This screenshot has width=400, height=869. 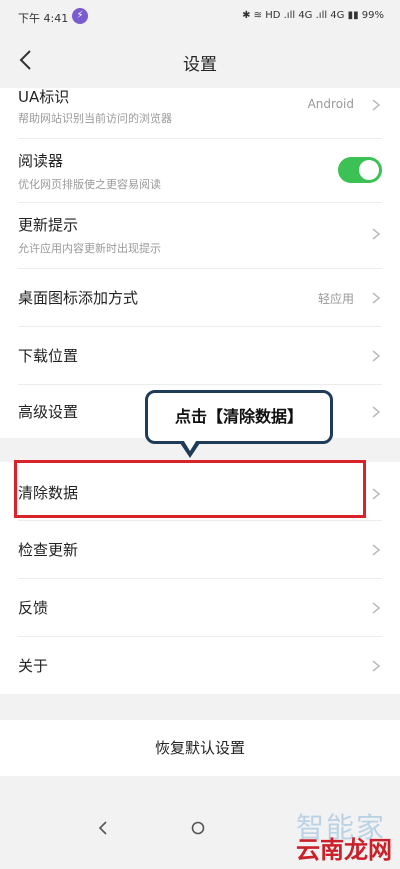 I want to click on setting-about-label: 关于, so click(x=33, y=666).